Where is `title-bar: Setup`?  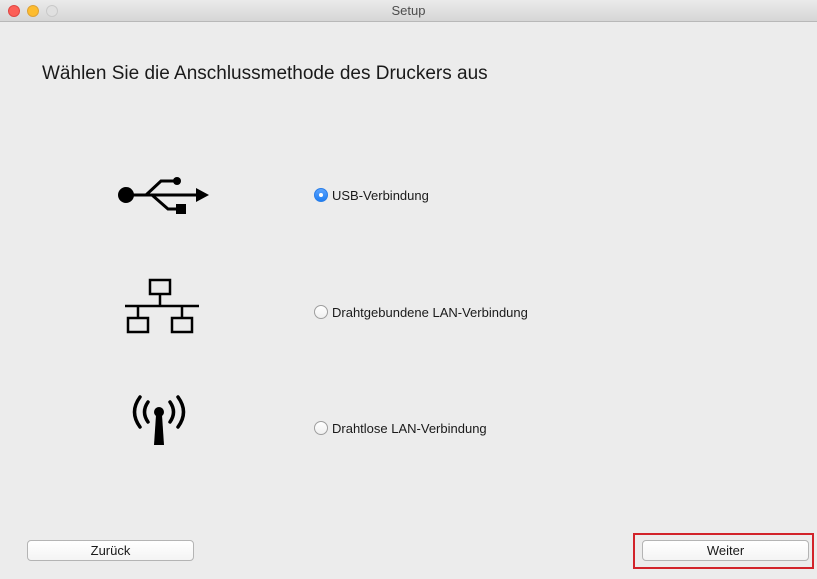
title-bar: Setup is located at coordinates (408, 11).